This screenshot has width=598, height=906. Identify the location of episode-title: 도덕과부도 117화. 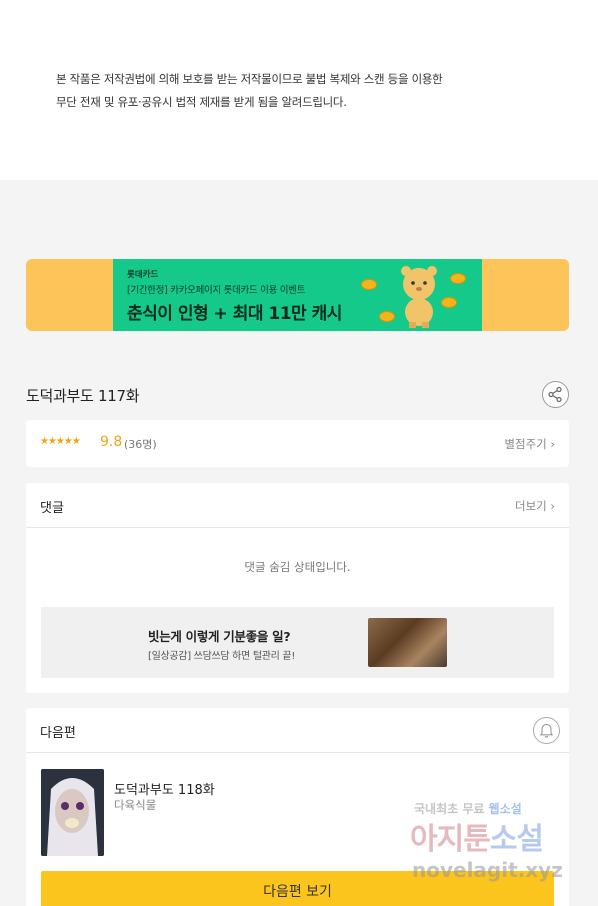
(83, 396).